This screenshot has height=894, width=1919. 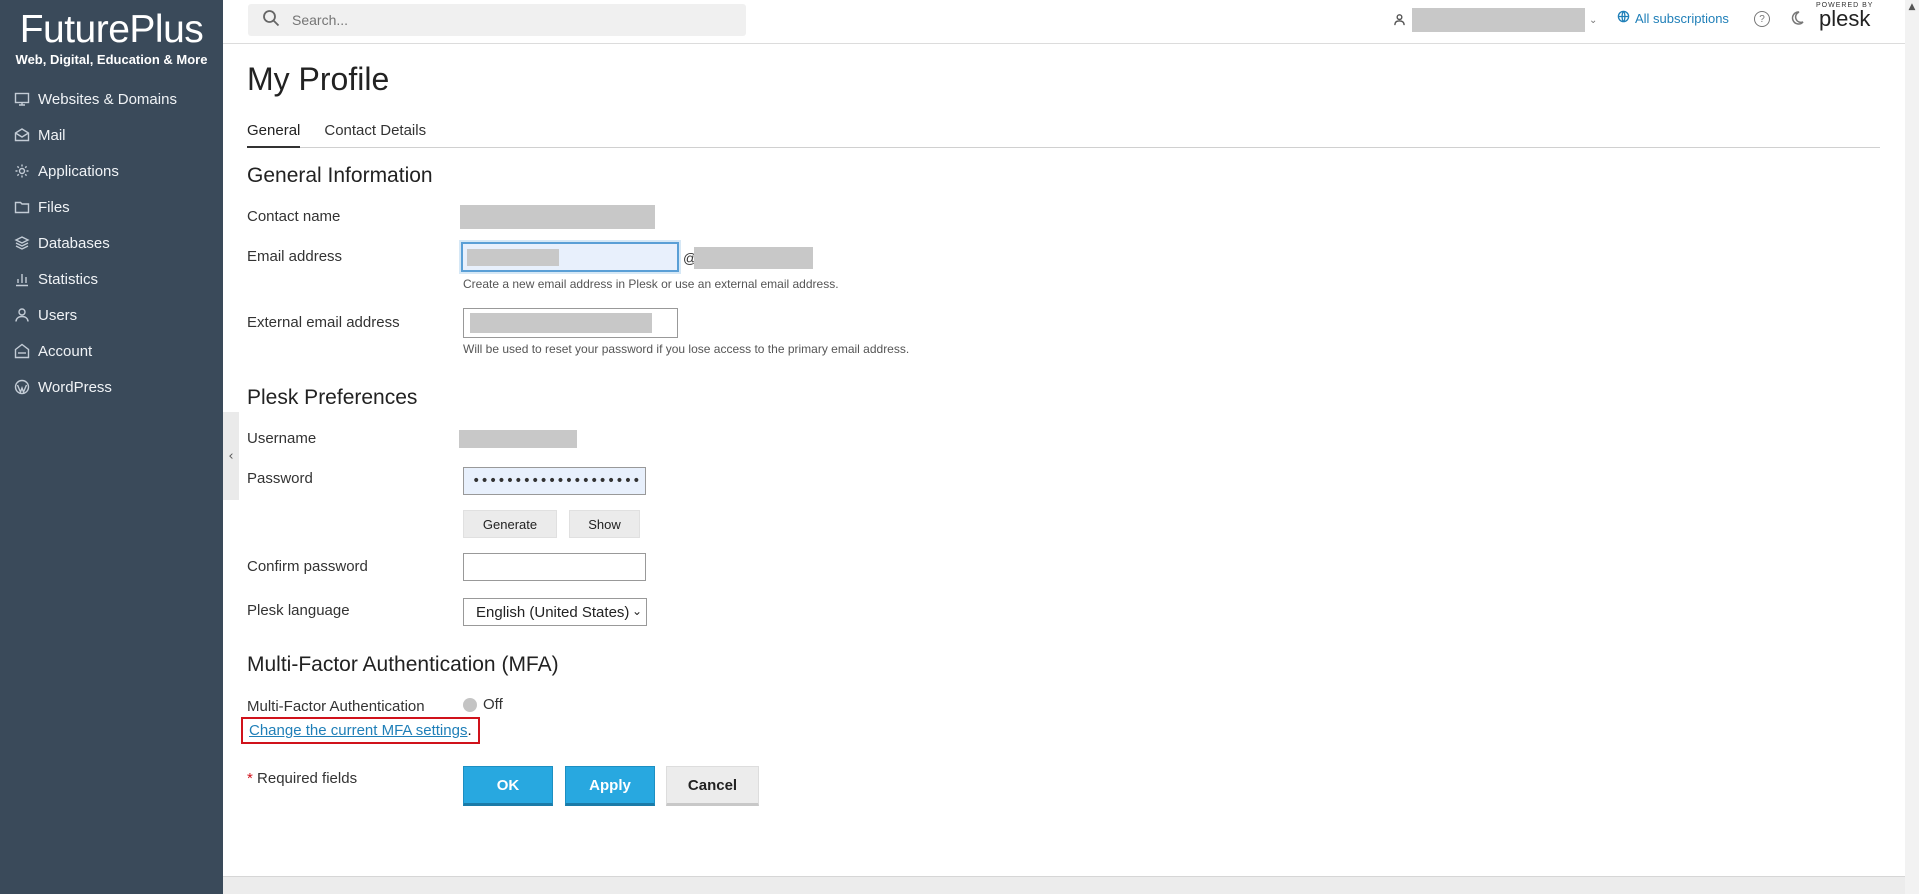 What do you see at coordinates (111, 207) in the screenshot?
I see `sidebar-item-files: Files` at bounding box center [111, 207].